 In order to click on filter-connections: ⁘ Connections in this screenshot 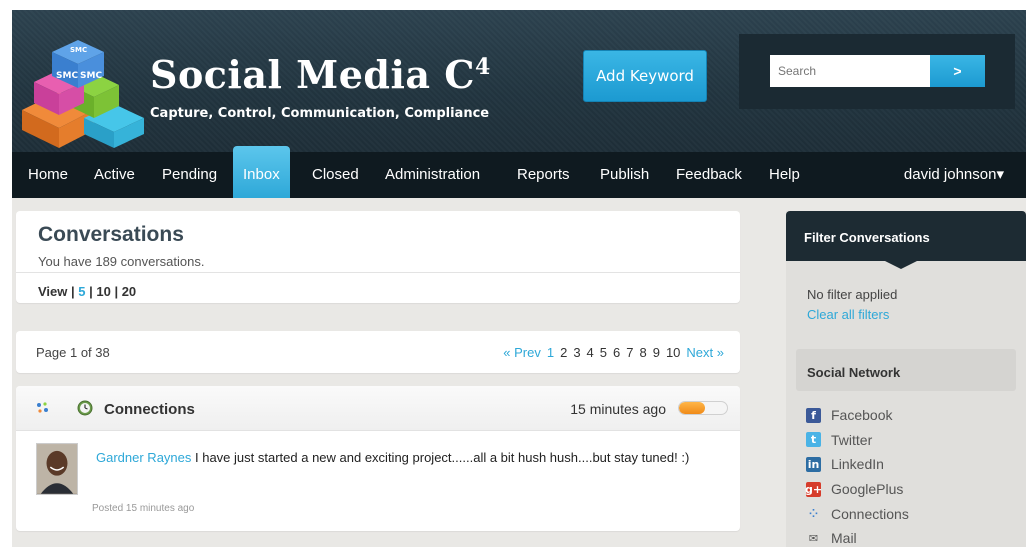, I will do `click(857, 513)`.